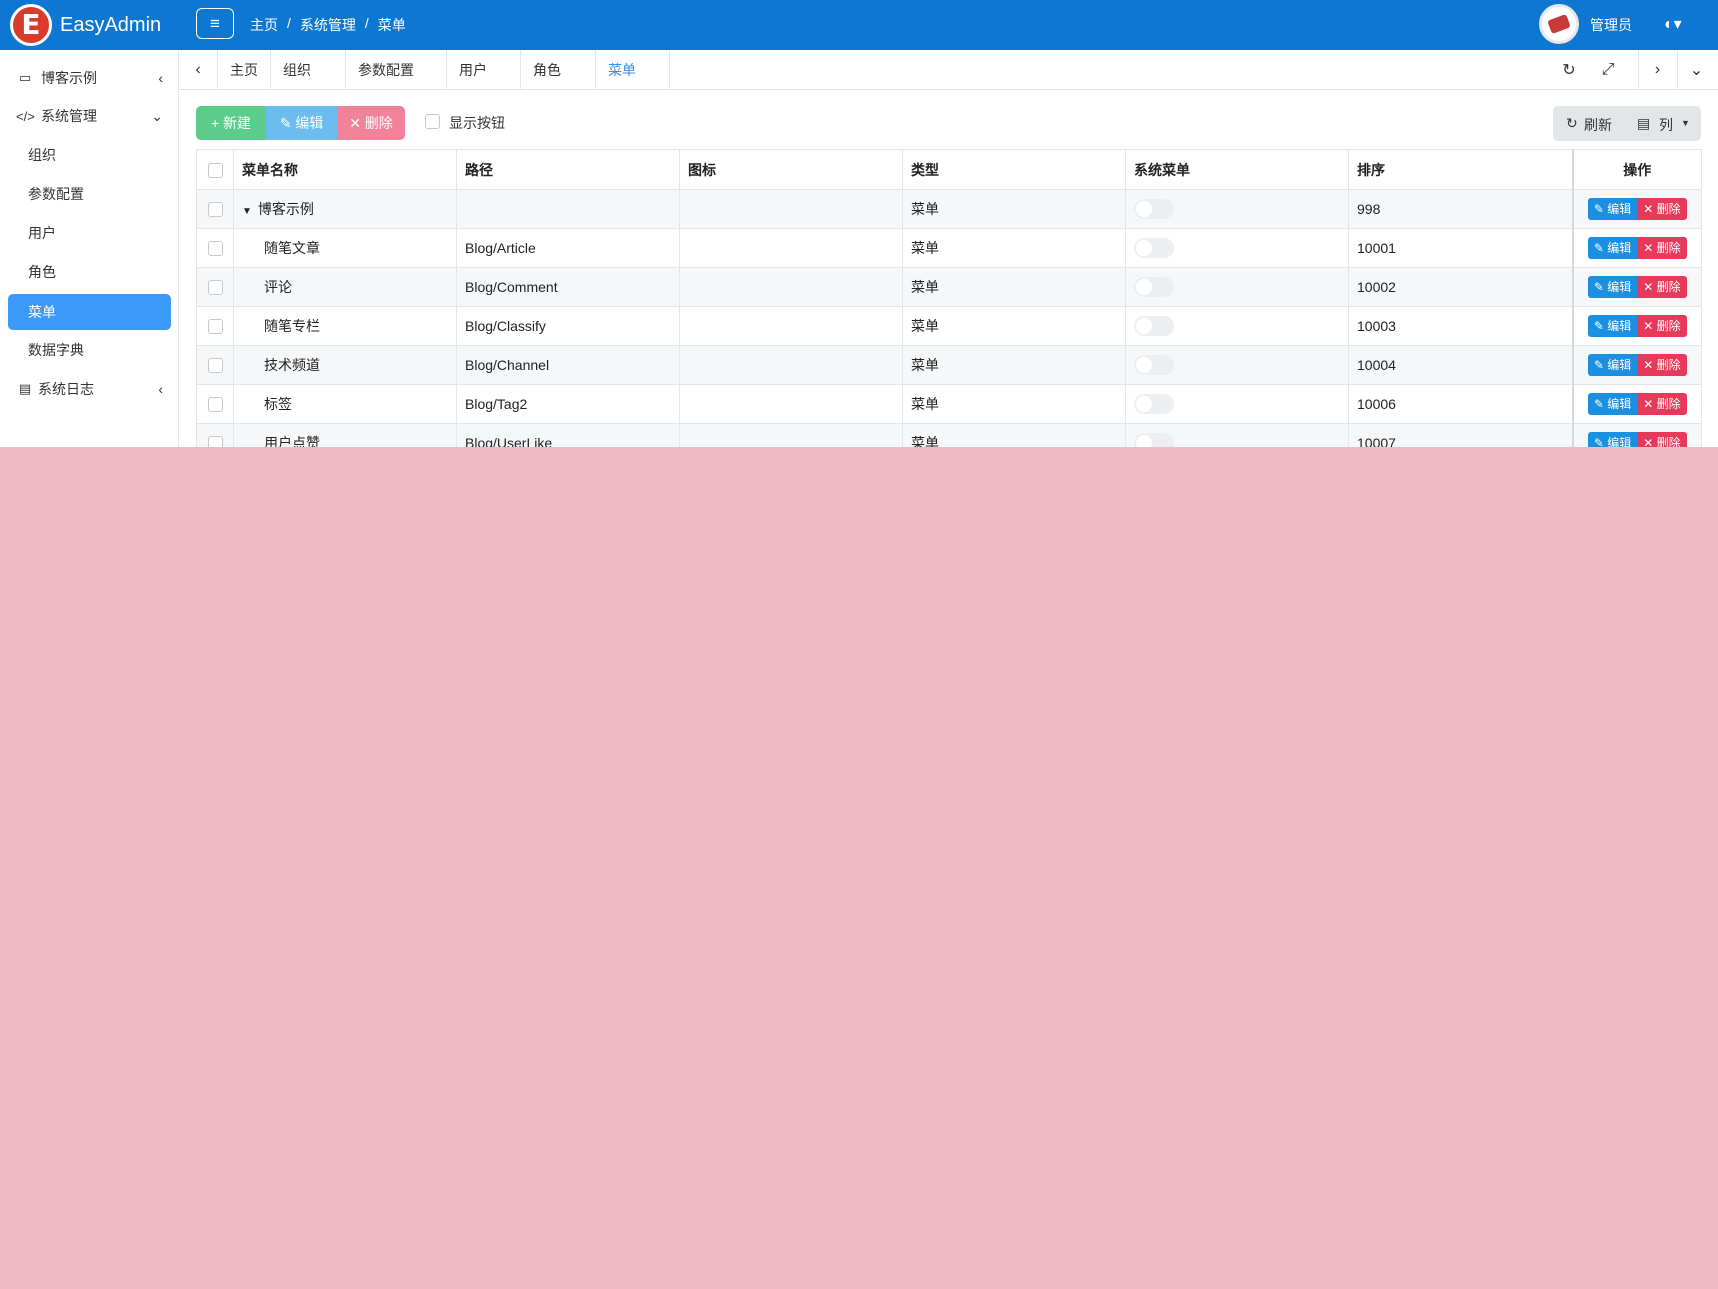 This screenshot has width=1718, height=1289. I want to click on sort-cell: 10003, so click(1460, 326).